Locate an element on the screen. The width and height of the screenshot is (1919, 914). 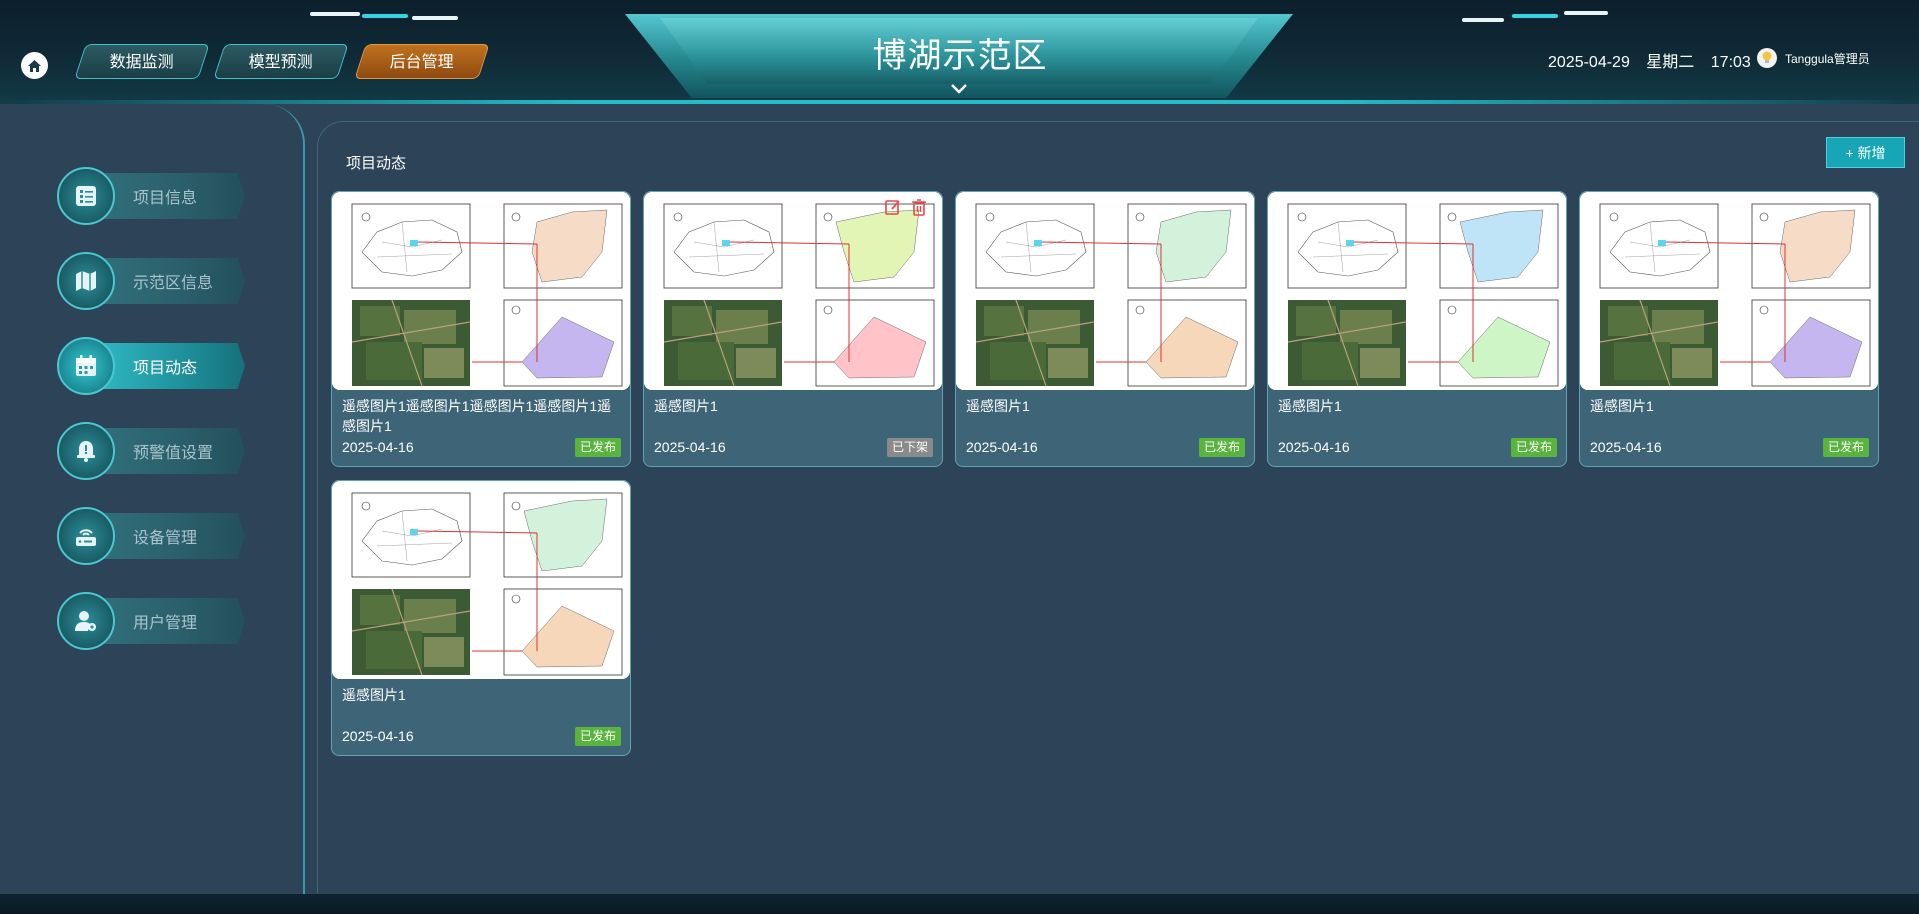
status-badge: 已下架 is located at coordinates (909, 447).